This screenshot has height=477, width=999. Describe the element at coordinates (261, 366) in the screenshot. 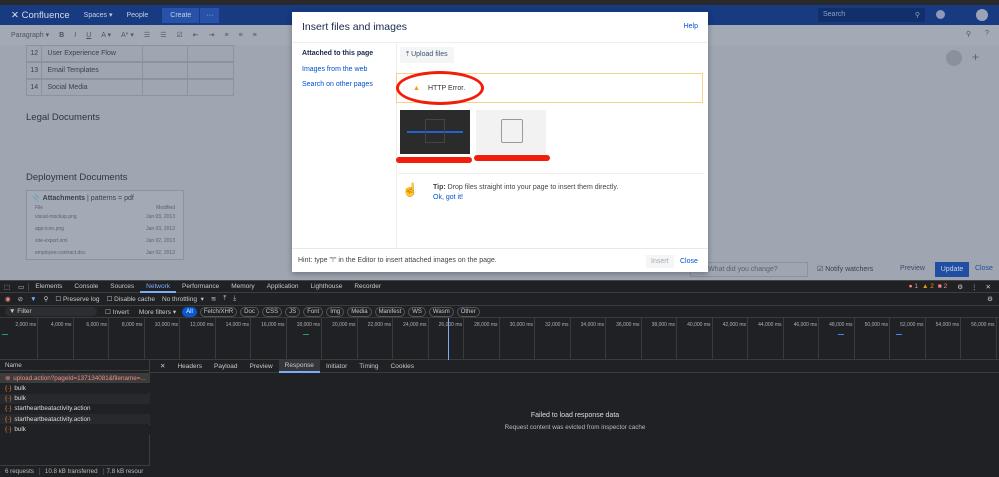

I see `tab-preview: Preview` at that location.